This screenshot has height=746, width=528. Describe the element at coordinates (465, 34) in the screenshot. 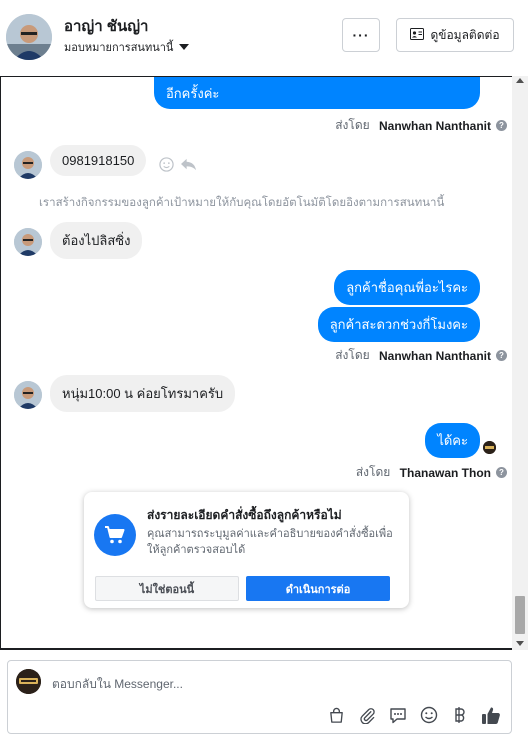

I see `view-contact-label: ดูข้อมูลติดต่อ` at that location.